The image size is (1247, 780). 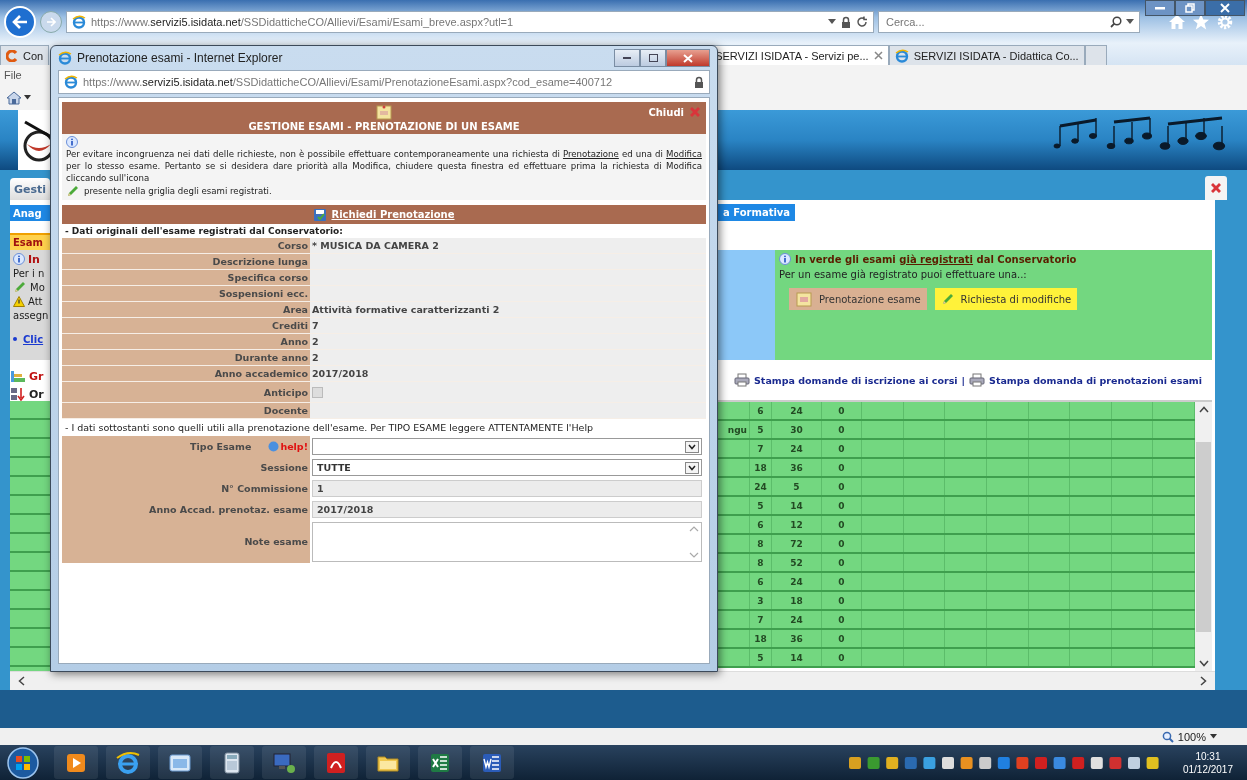 I want to click on nav-tab: a Formativa, so click(x=757, y=212).